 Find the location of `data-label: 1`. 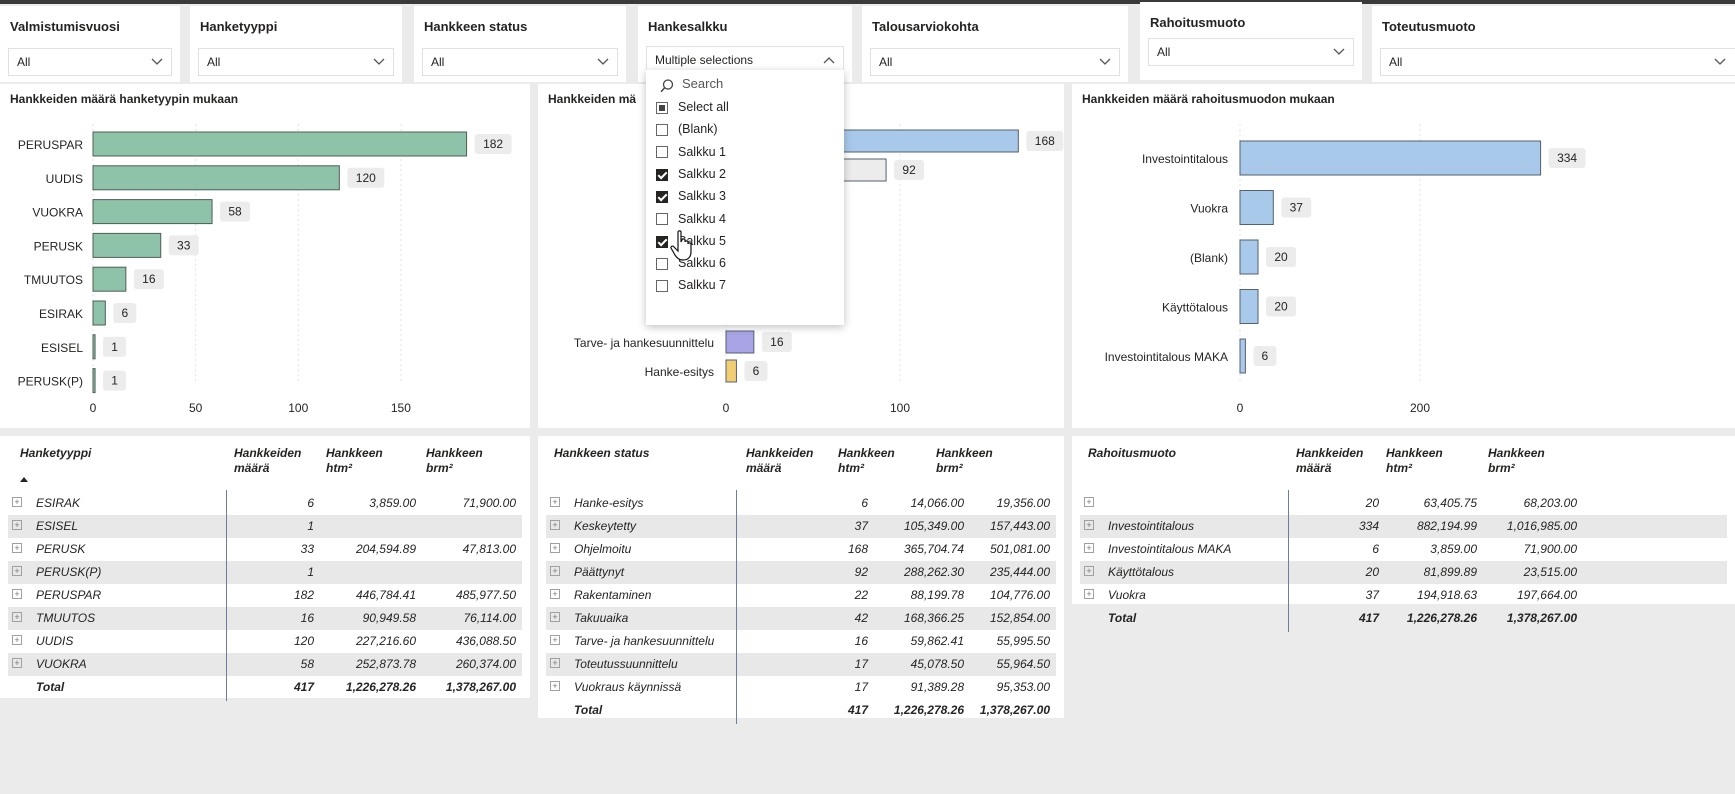

data-label: 1 is located at coordinates (114, 381).